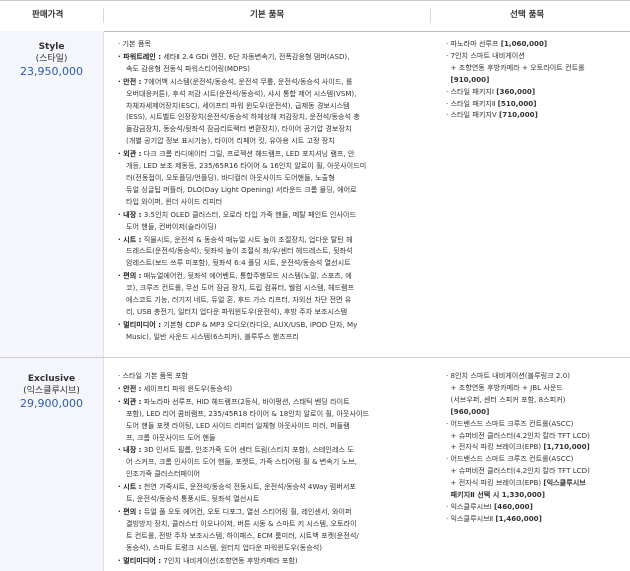  What do you see at coordinates (255, 56) in the screenshot?
I see `item-text: 세타Ⅱ 2.4 GDi 엔진, 6단 자동변속기, 전폭감응형 댐퍼(ASD),` at bounding box center [255, 56].